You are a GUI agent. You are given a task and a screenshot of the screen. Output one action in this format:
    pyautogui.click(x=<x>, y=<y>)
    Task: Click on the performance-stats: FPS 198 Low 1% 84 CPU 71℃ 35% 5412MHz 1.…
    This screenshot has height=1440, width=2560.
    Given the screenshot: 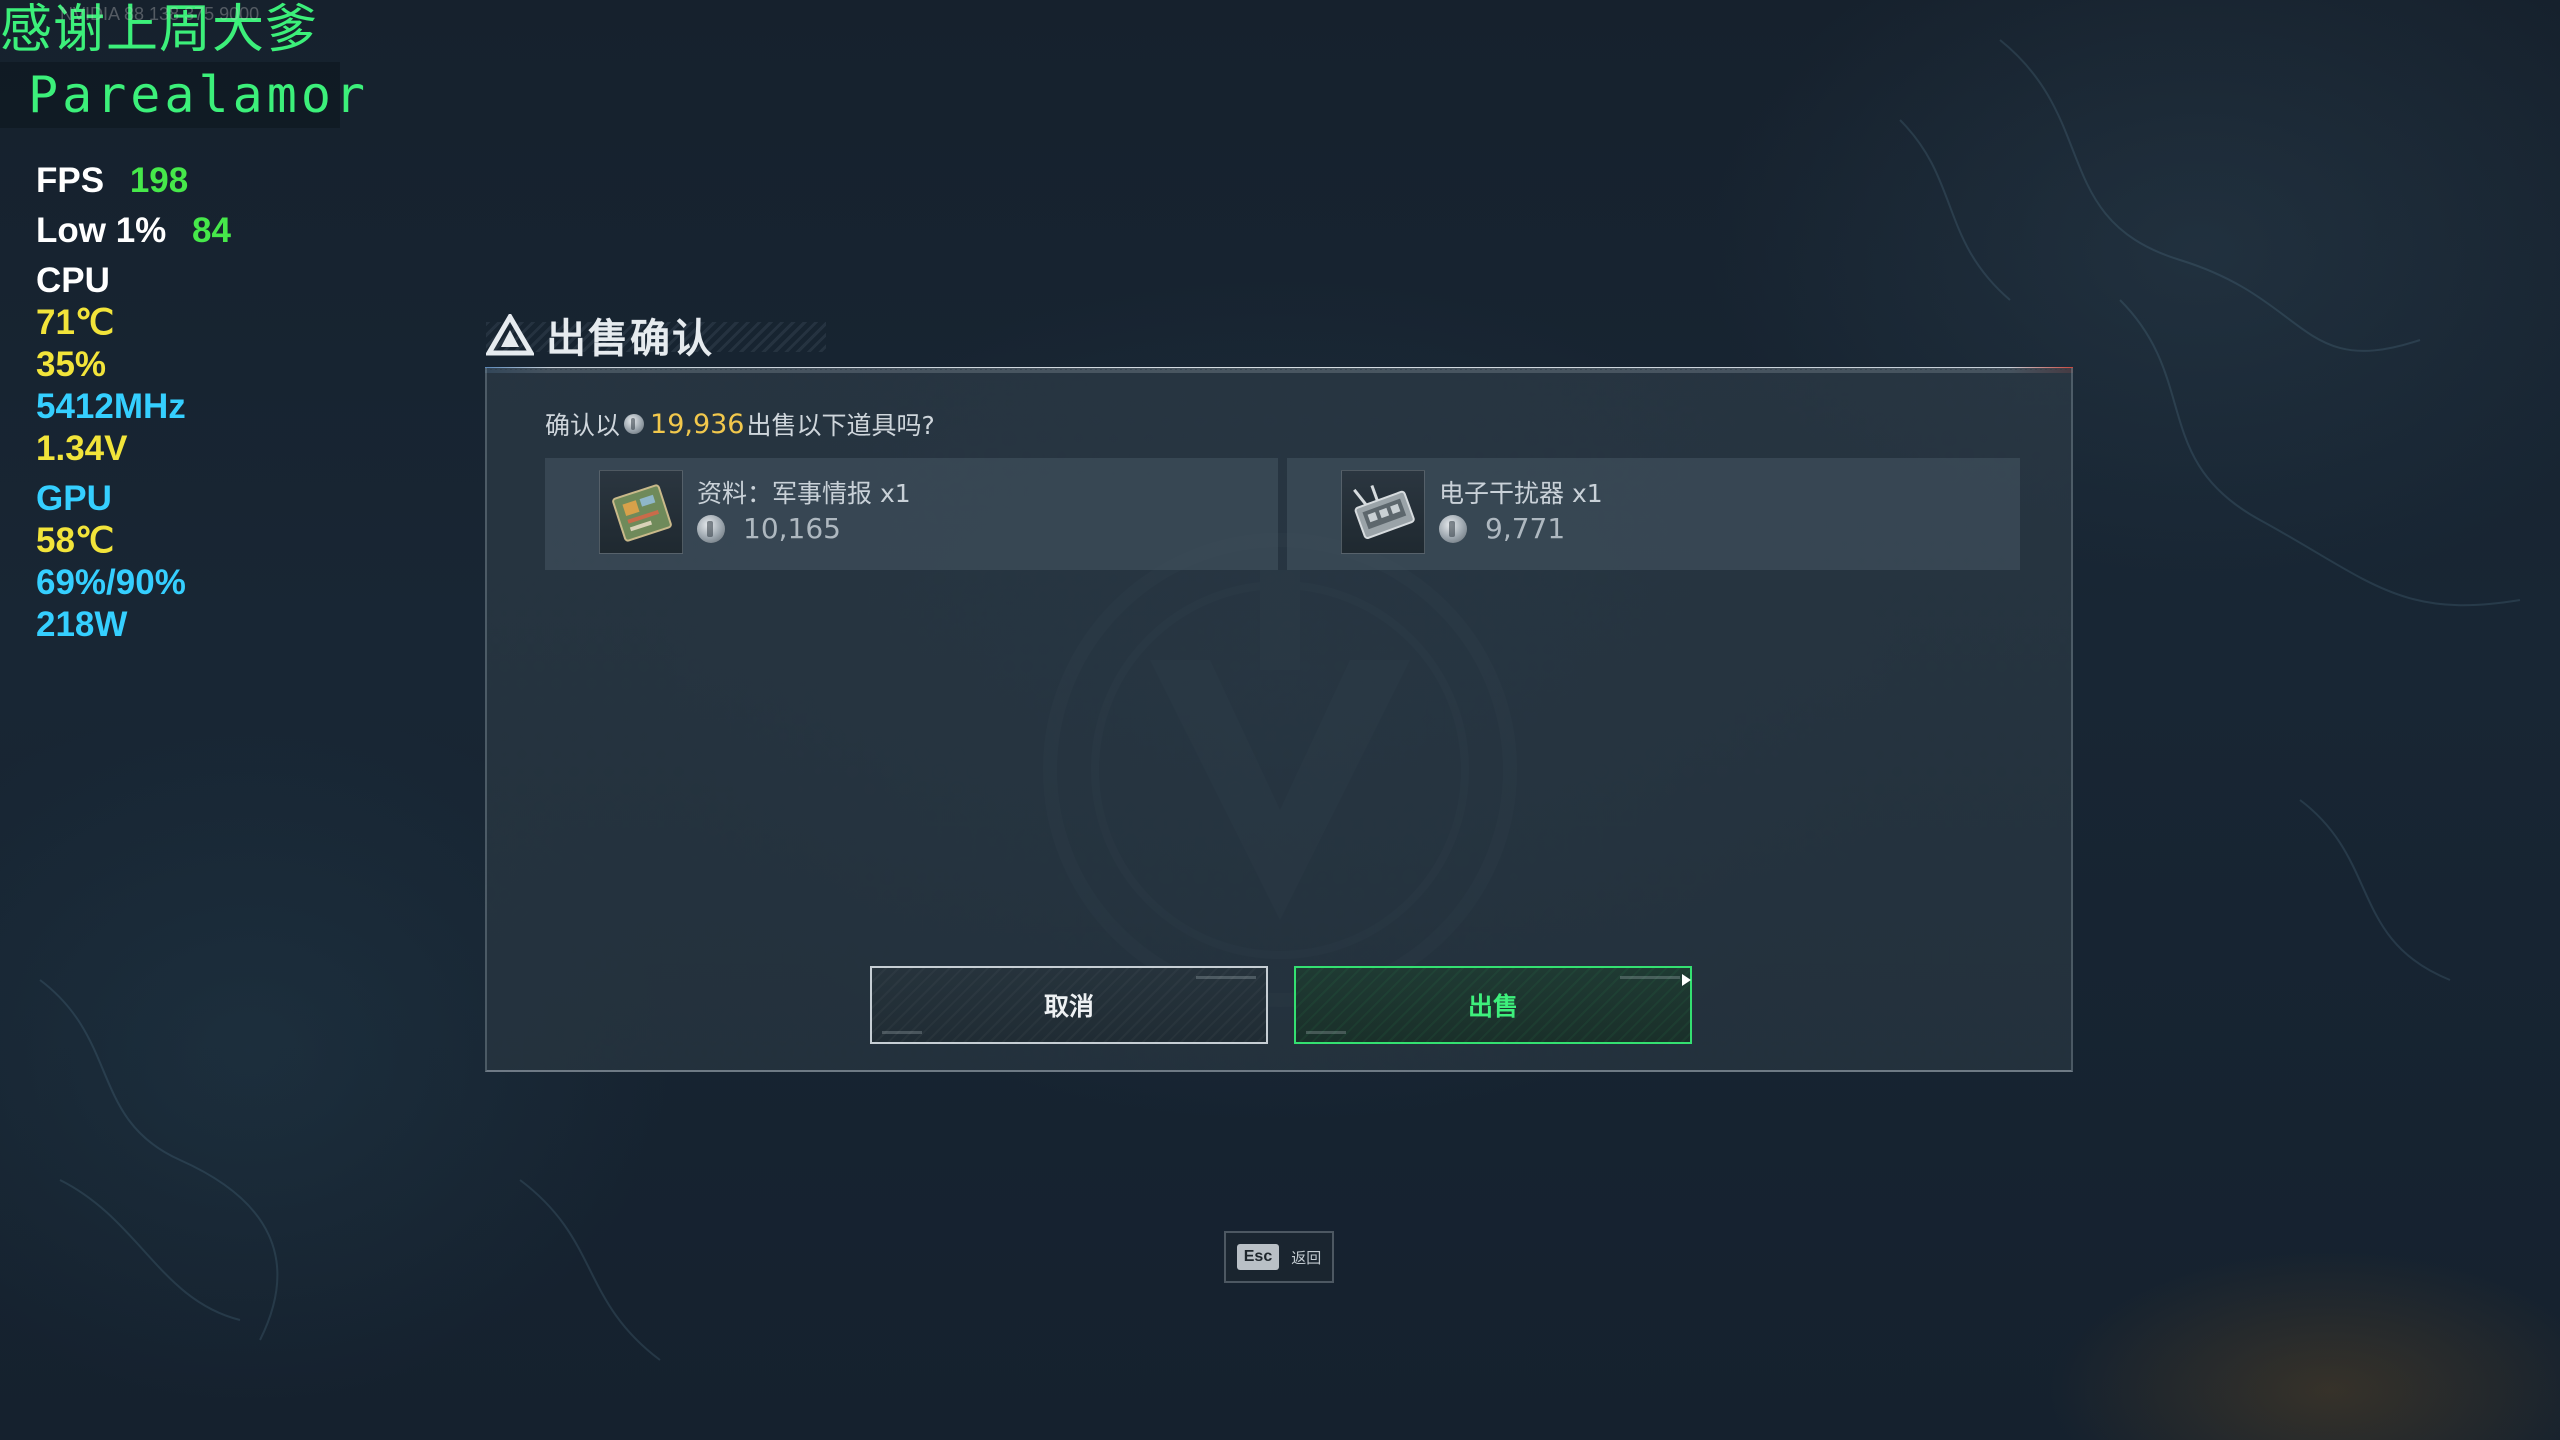 What is the action you would take?
    pyautogui.click(x=133, y=403)
    